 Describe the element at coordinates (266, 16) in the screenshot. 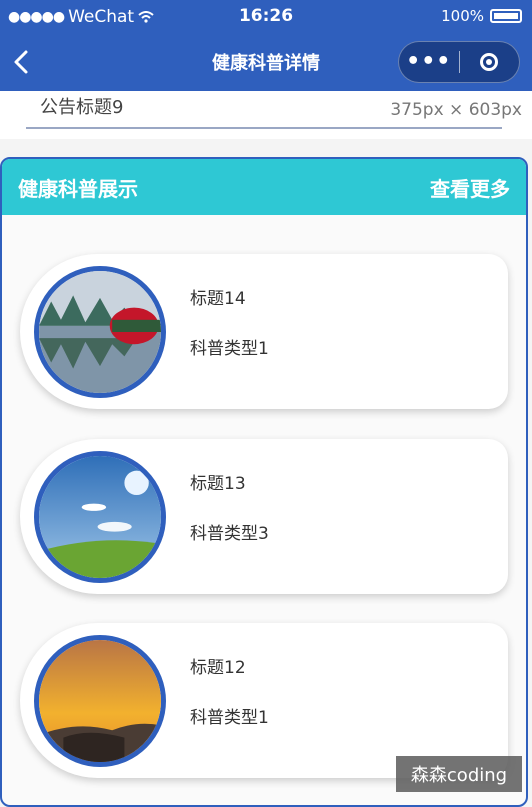

I see `status-bar: ●●●●● WeChat 16:26 100%` at that location.